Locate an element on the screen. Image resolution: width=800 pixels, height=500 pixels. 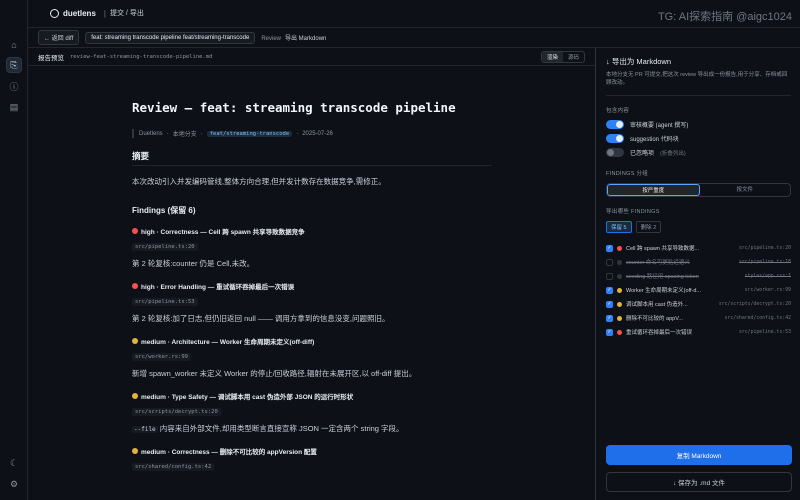
checklist-path: src/pipeline.ts:18 is located at coordinates (765, 262).